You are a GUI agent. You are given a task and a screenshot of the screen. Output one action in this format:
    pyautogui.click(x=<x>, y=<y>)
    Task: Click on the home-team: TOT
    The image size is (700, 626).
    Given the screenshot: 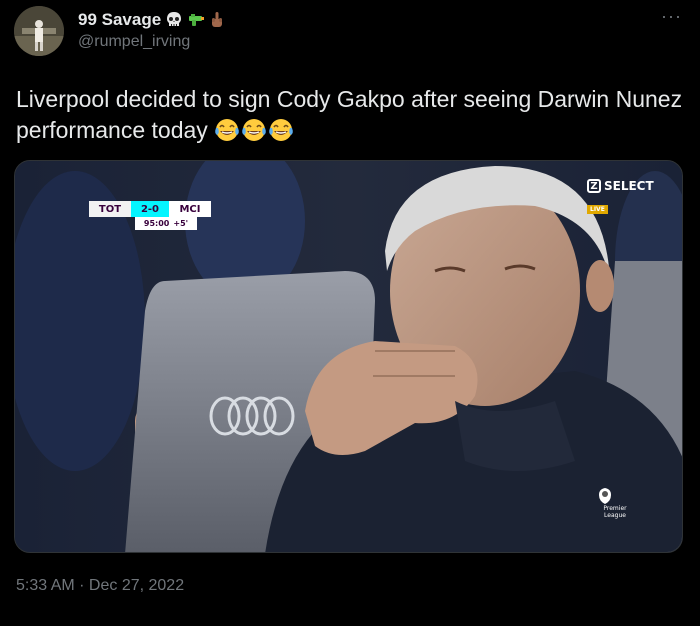 What is the action you would take?
    pyautogui.click(x=110, y=209)
    